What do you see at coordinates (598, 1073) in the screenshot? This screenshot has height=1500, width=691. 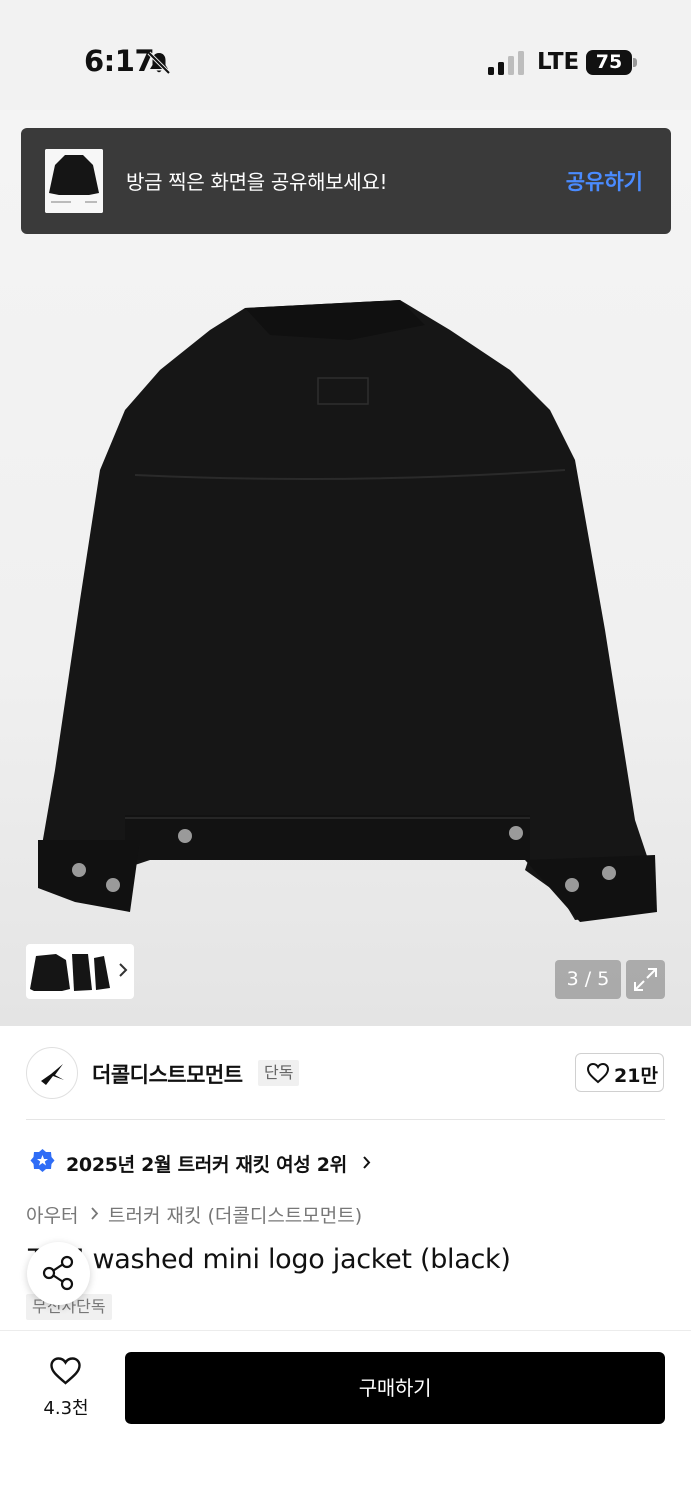 I see `heart-icon` at bounding box center [598, 1073].